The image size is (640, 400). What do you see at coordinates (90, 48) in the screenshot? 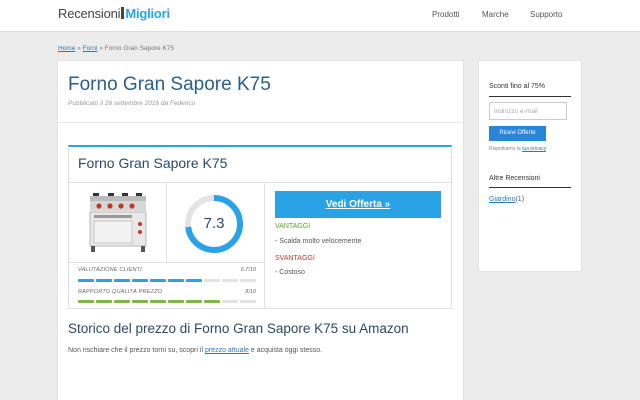
I see `breadcrumb-forni-link: Forni` at bounding box center [90, 48].